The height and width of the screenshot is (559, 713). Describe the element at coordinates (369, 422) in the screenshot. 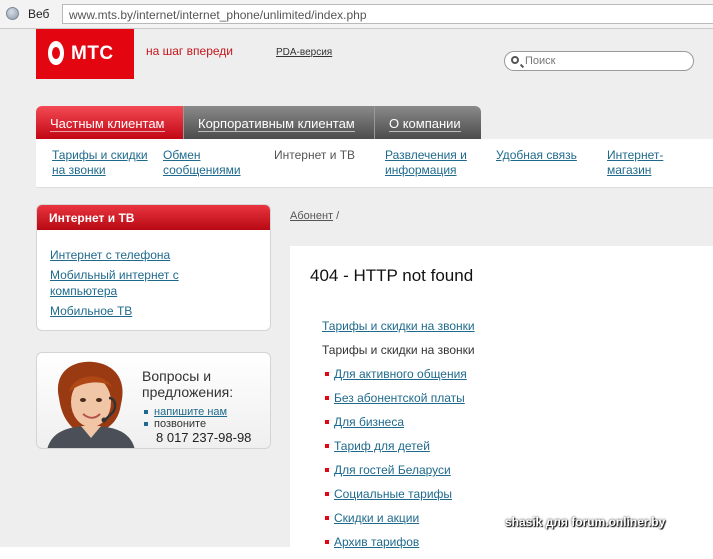

I see `tariff-link: Для бизнеса` at that location.